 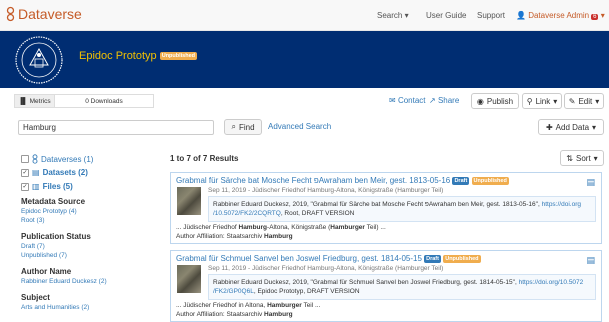 What do you see at coordinates (495, 101) in the screenshot?
I see `publish-button: ◉ Publish` at bounding box center [495, 101].